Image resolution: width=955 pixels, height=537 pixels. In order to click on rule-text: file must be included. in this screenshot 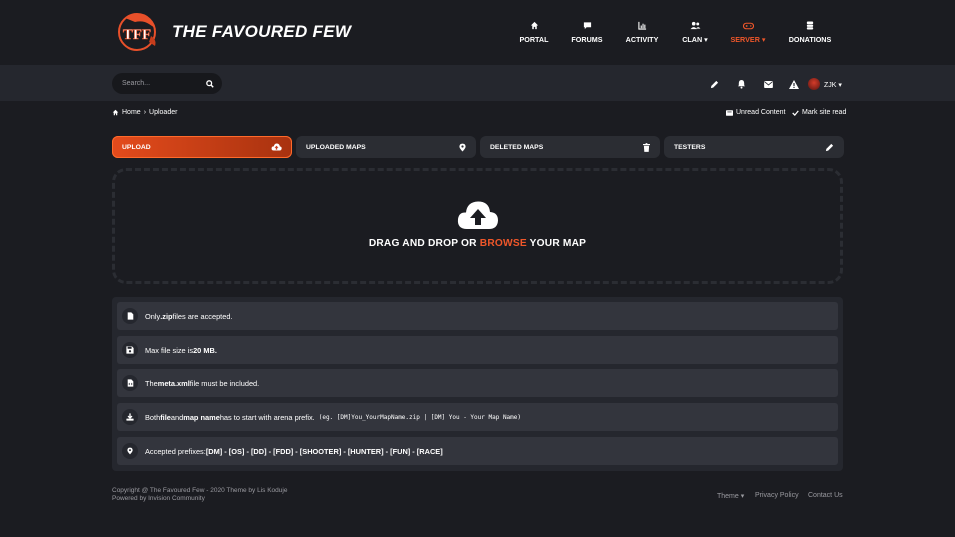, I will do `click(224, 383)`.